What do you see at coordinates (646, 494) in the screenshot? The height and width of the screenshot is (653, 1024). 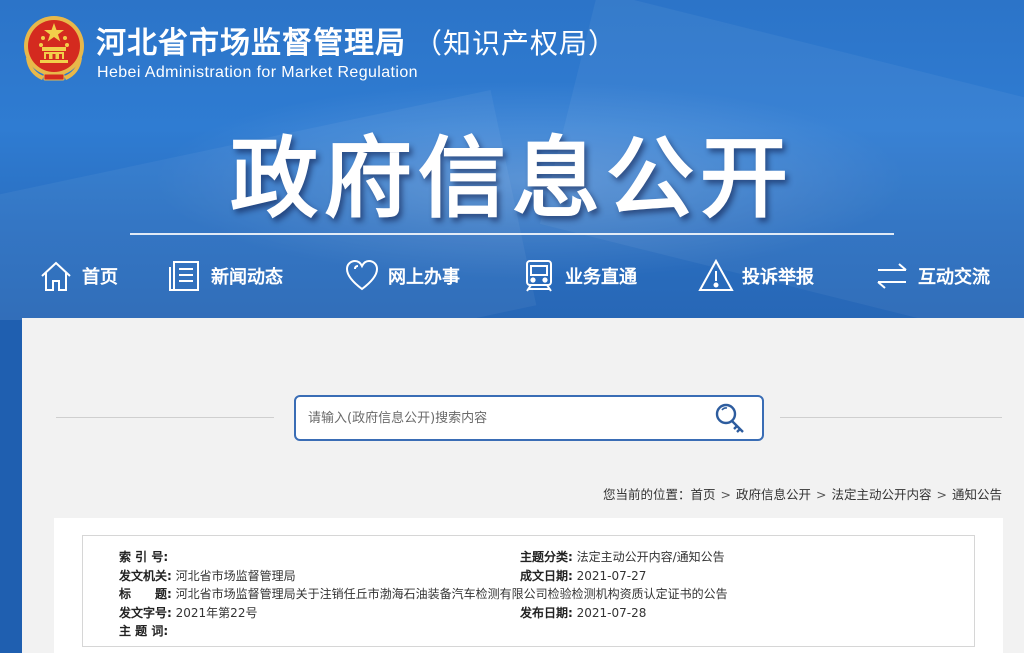 I see `breadcrumb-prefix: 您当前的位置：` at bounding box center [646, 494].